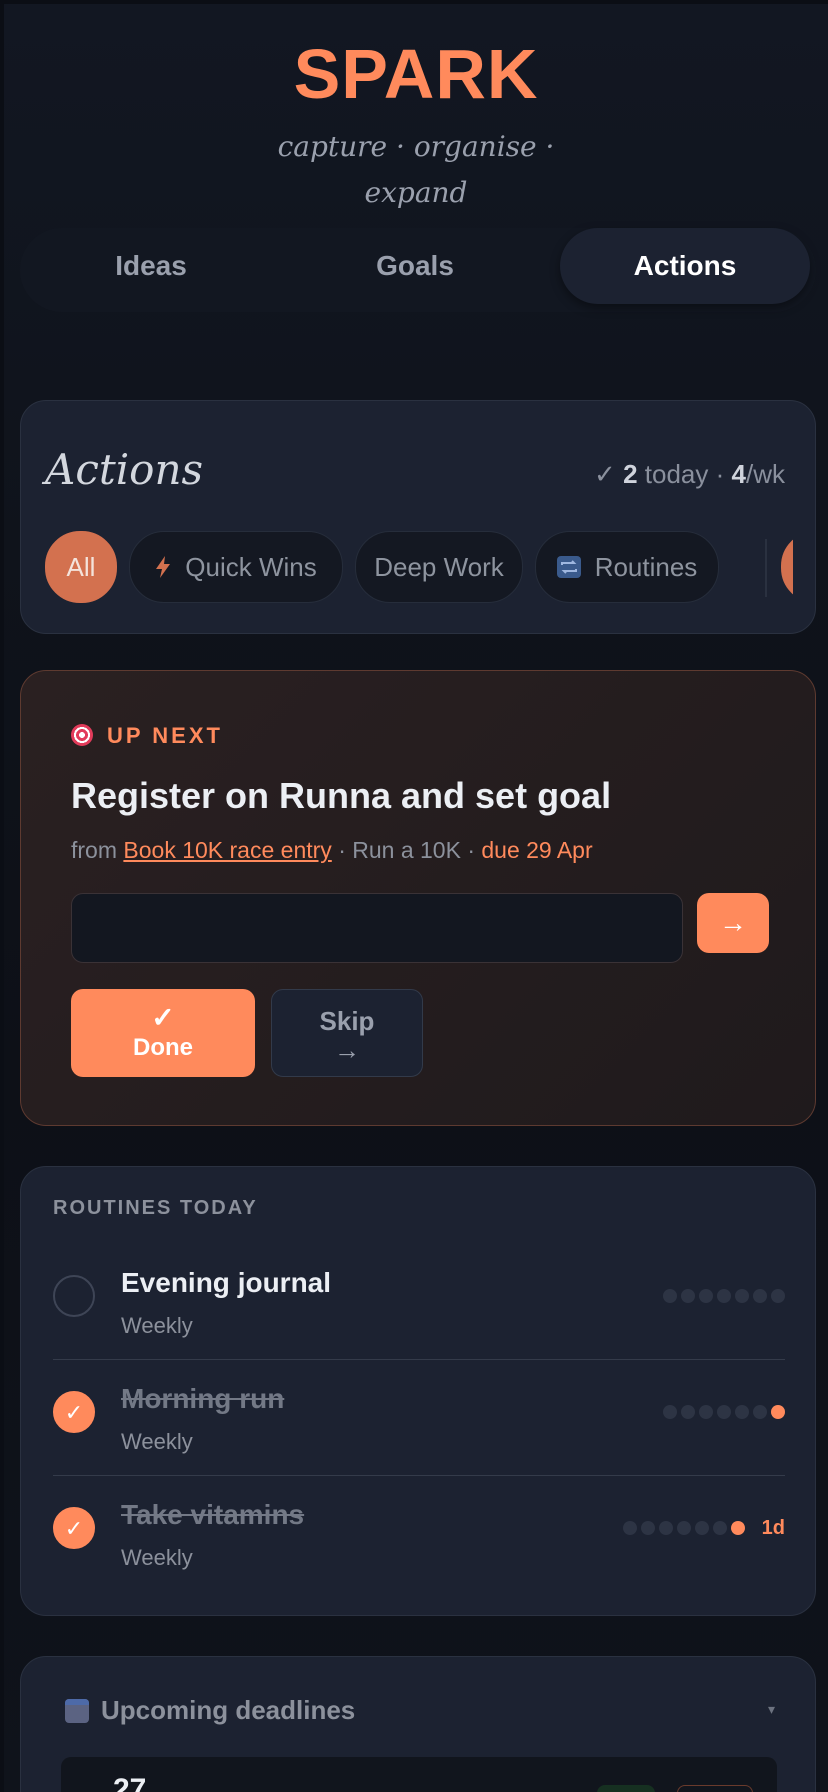 This screenshot has width=828, height=1792. What do you see at coordinates (251, 567) in the screenshot?
I see `filter-quick-wins-label: Quick Wins` at bounding box center [251, 567].